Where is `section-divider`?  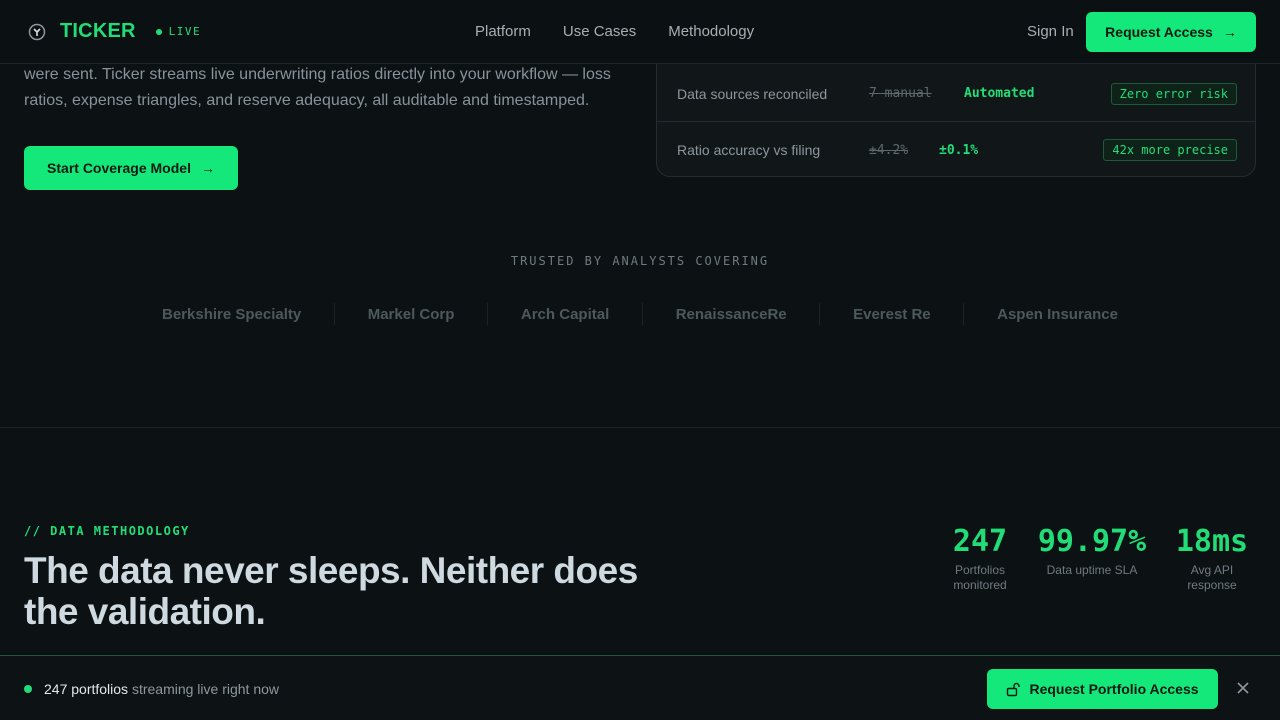
section-divider is located at coordinates (640, 427).